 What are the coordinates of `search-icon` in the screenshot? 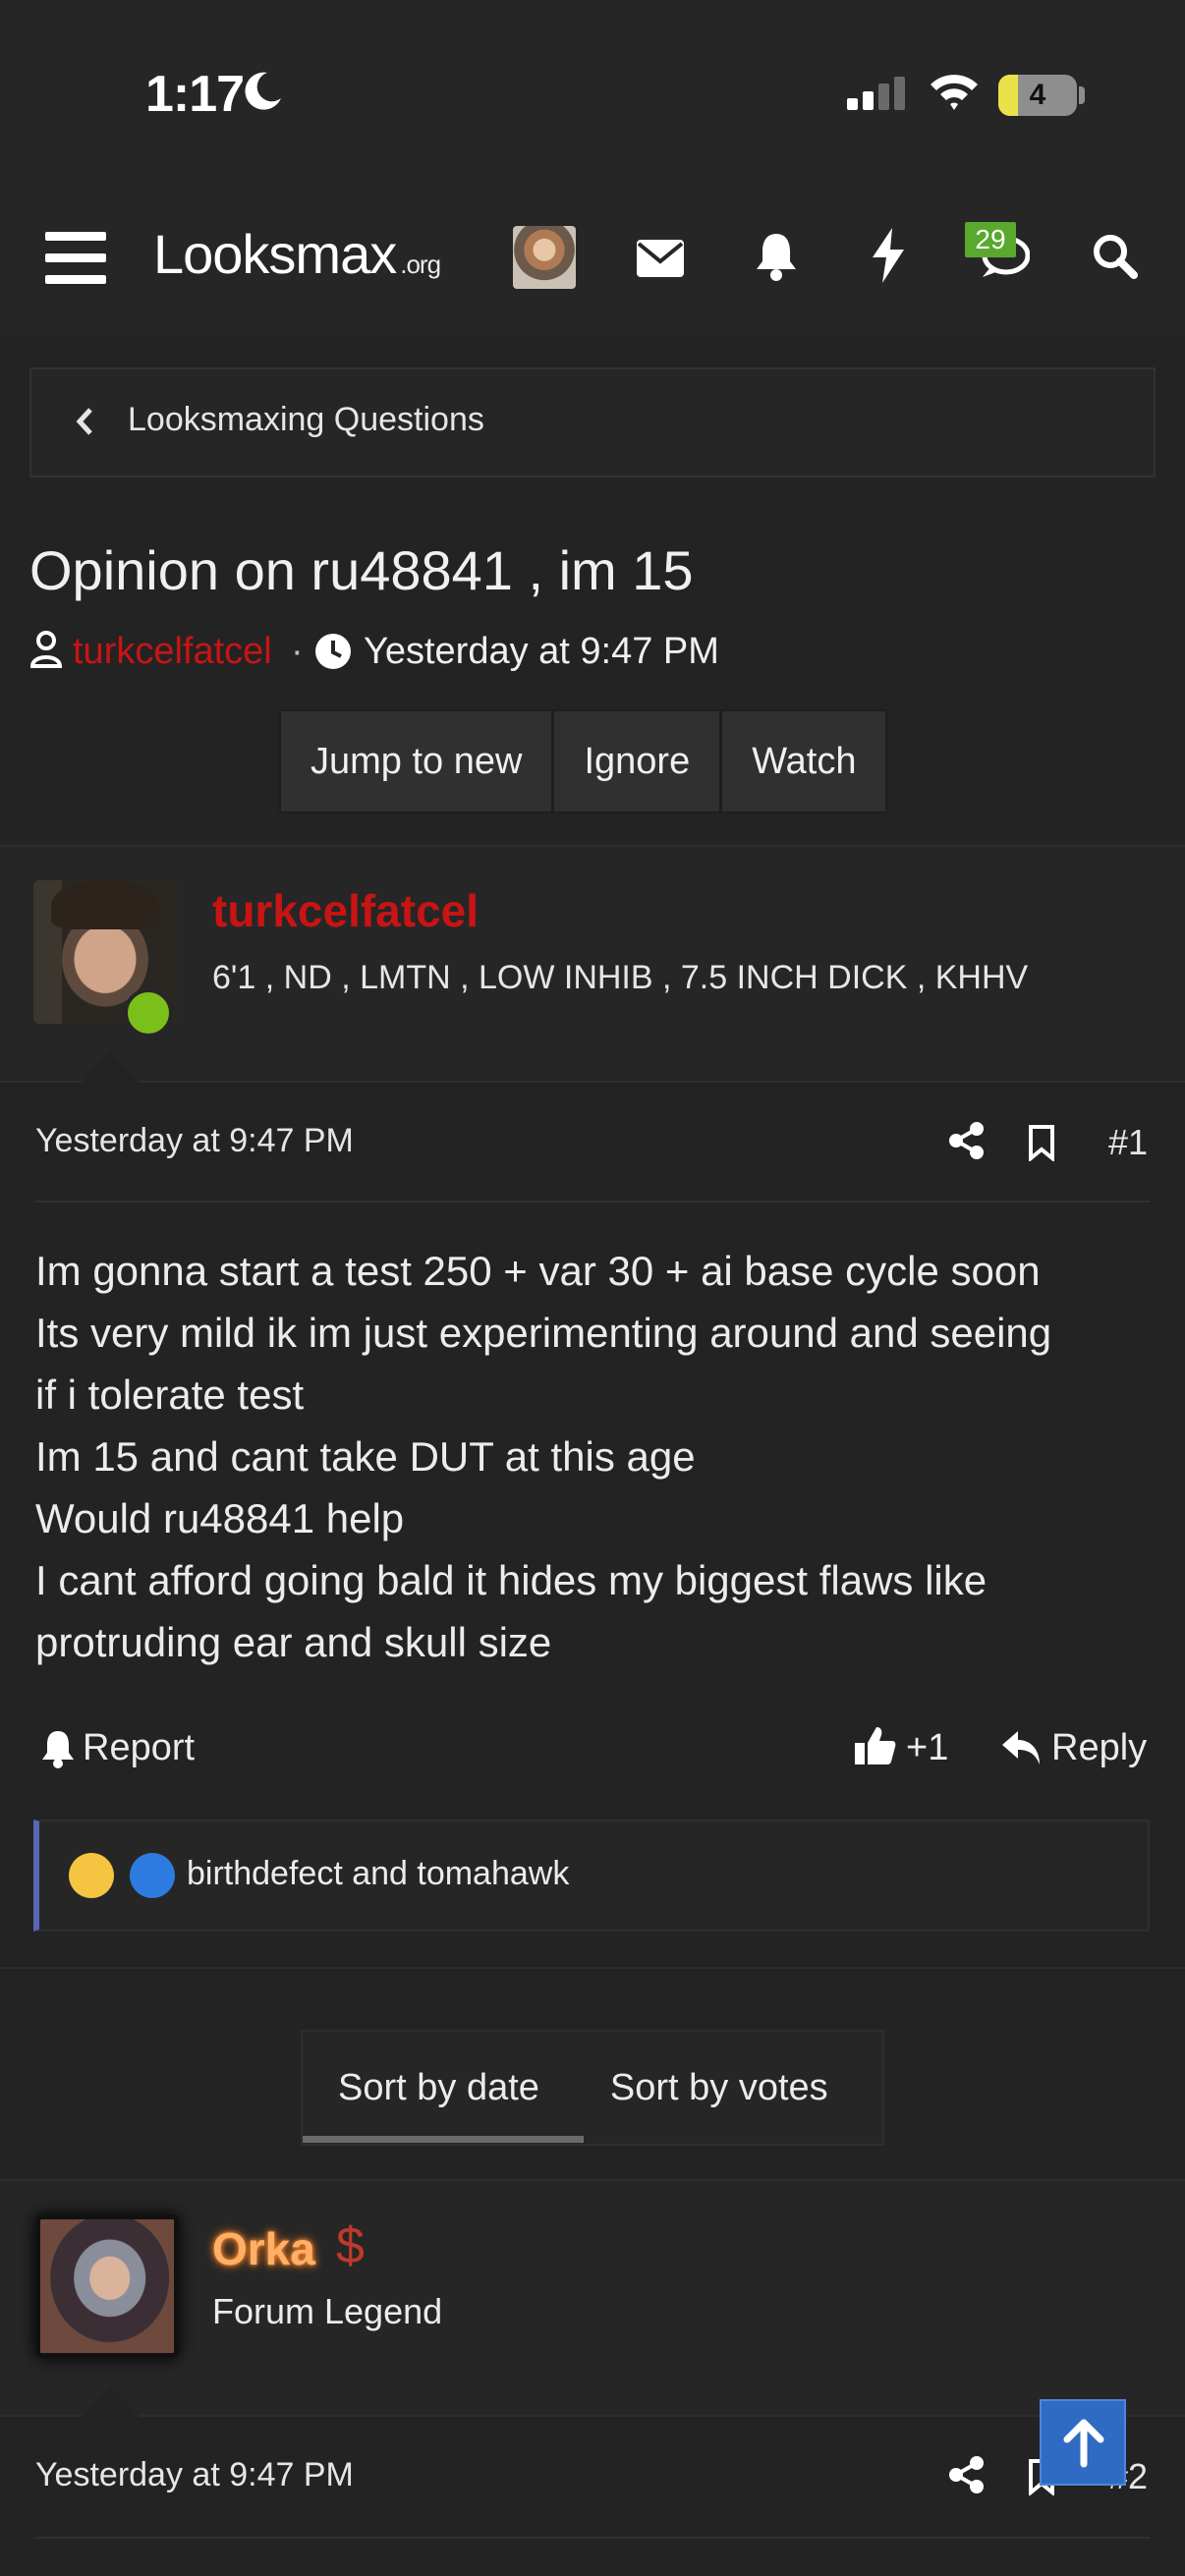 It's located at (1115, 258).